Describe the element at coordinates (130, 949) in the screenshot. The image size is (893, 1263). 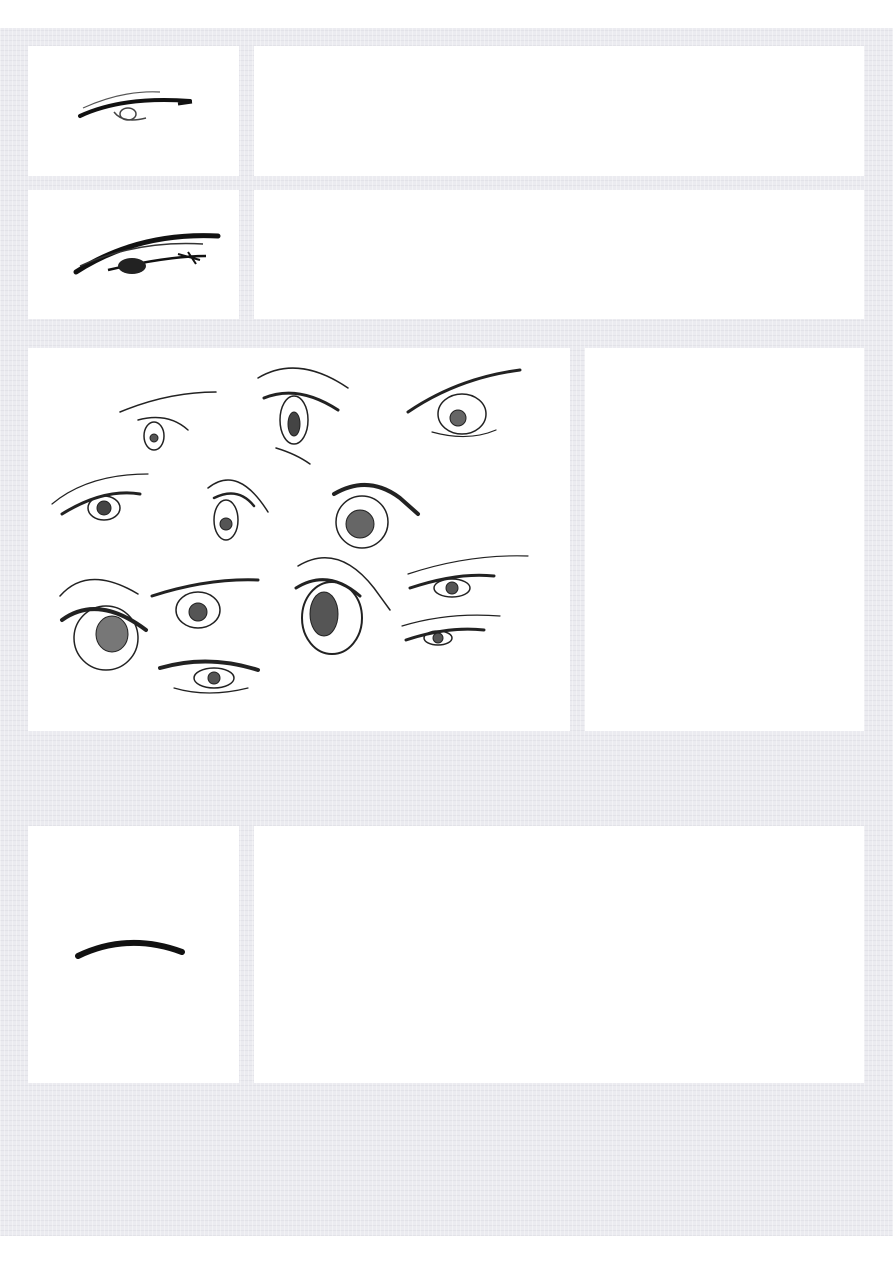
I see `eyebrow-stroke-icon` at that location.